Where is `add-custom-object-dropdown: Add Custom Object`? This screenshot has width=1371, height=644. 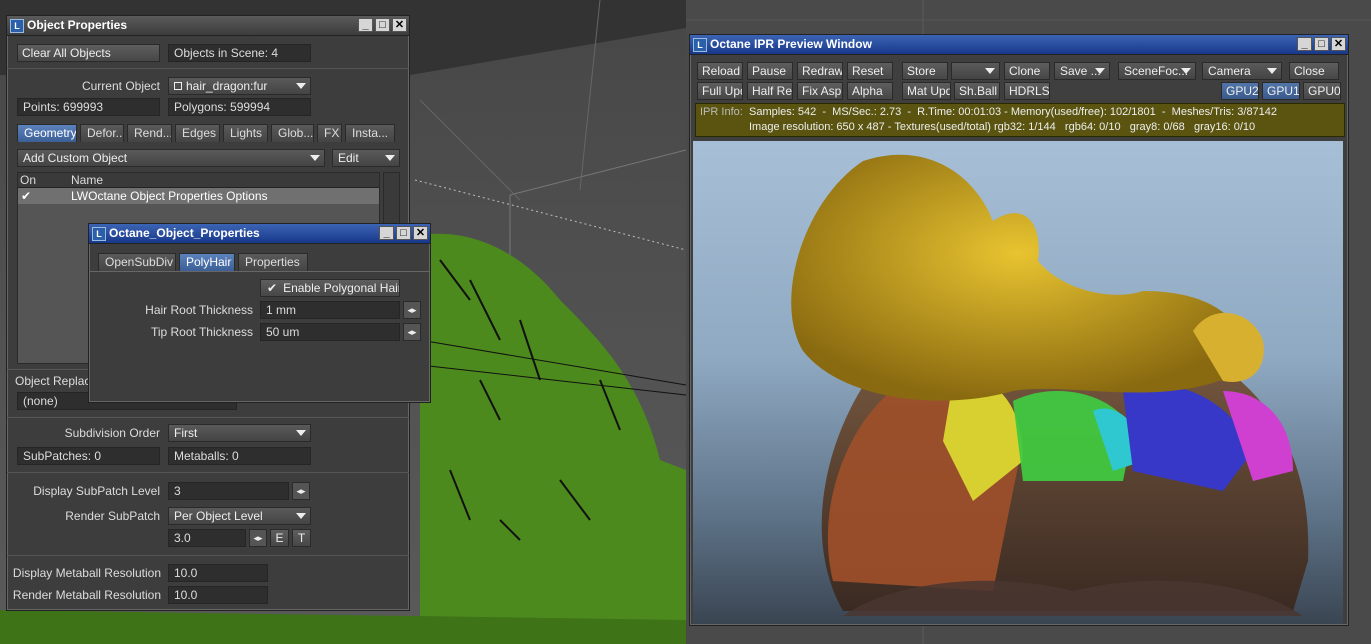 add-custom-object-dropdown: Add Custom Object is located at coordinates (171, 158).